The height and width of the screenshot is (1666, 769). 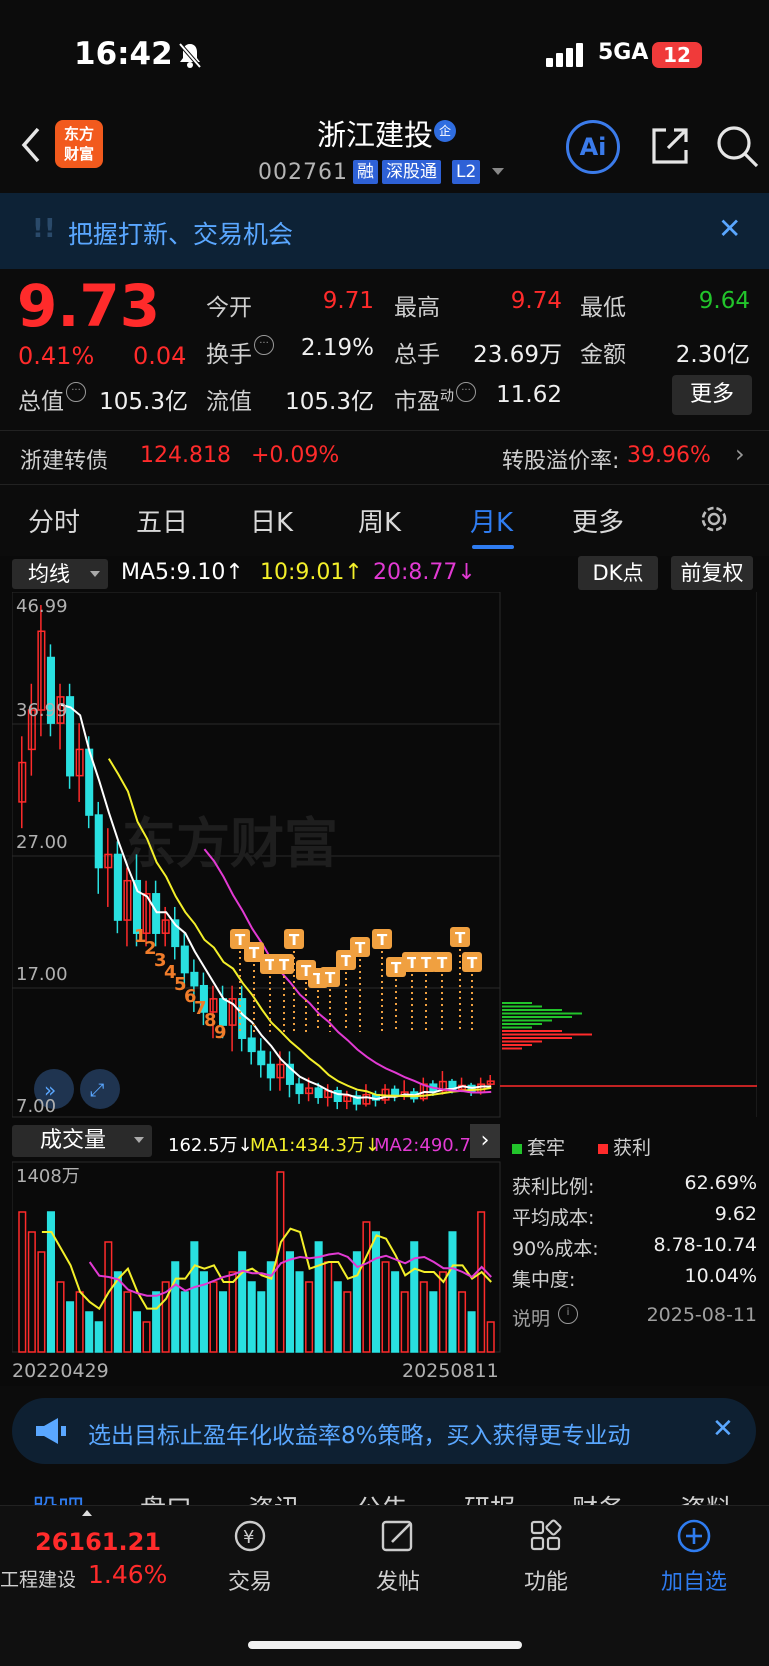 I want to click on turnover-value: 2.19%, so click(x=337, y=348).